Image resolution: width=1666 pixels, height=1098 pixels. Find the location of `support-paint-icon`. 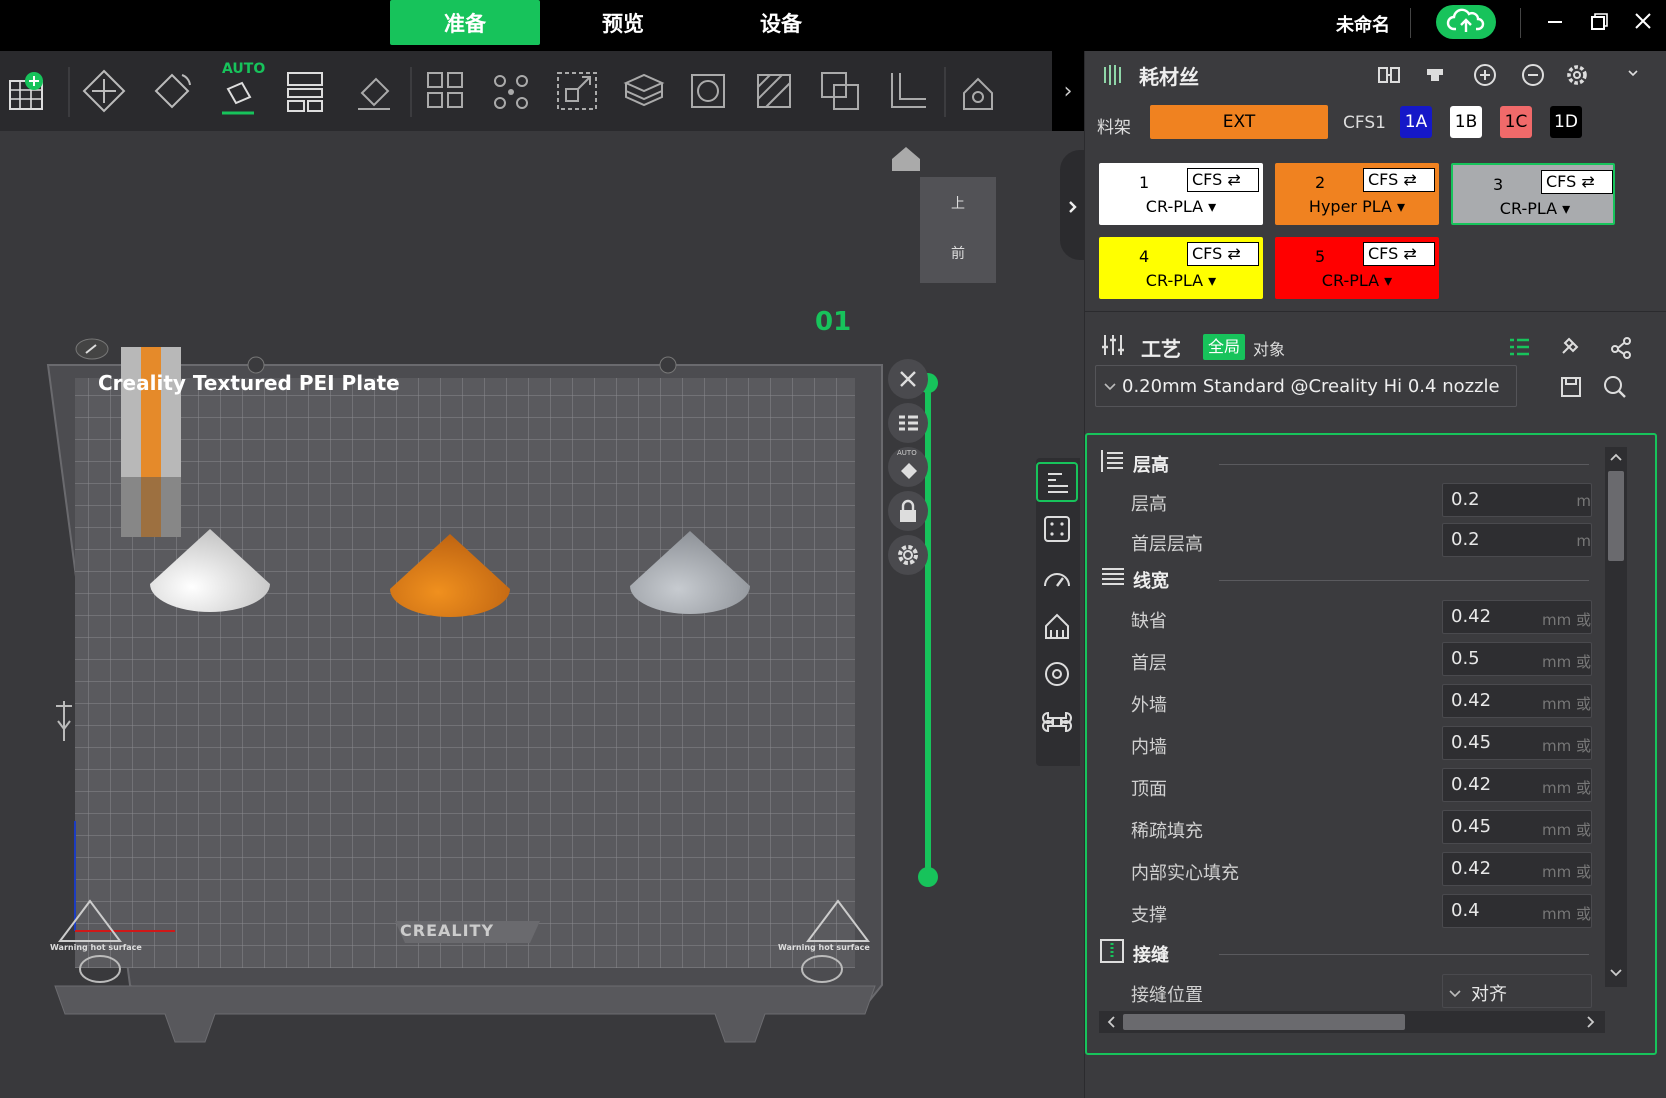

support-paint-icon is located at coordinates (980, 91).